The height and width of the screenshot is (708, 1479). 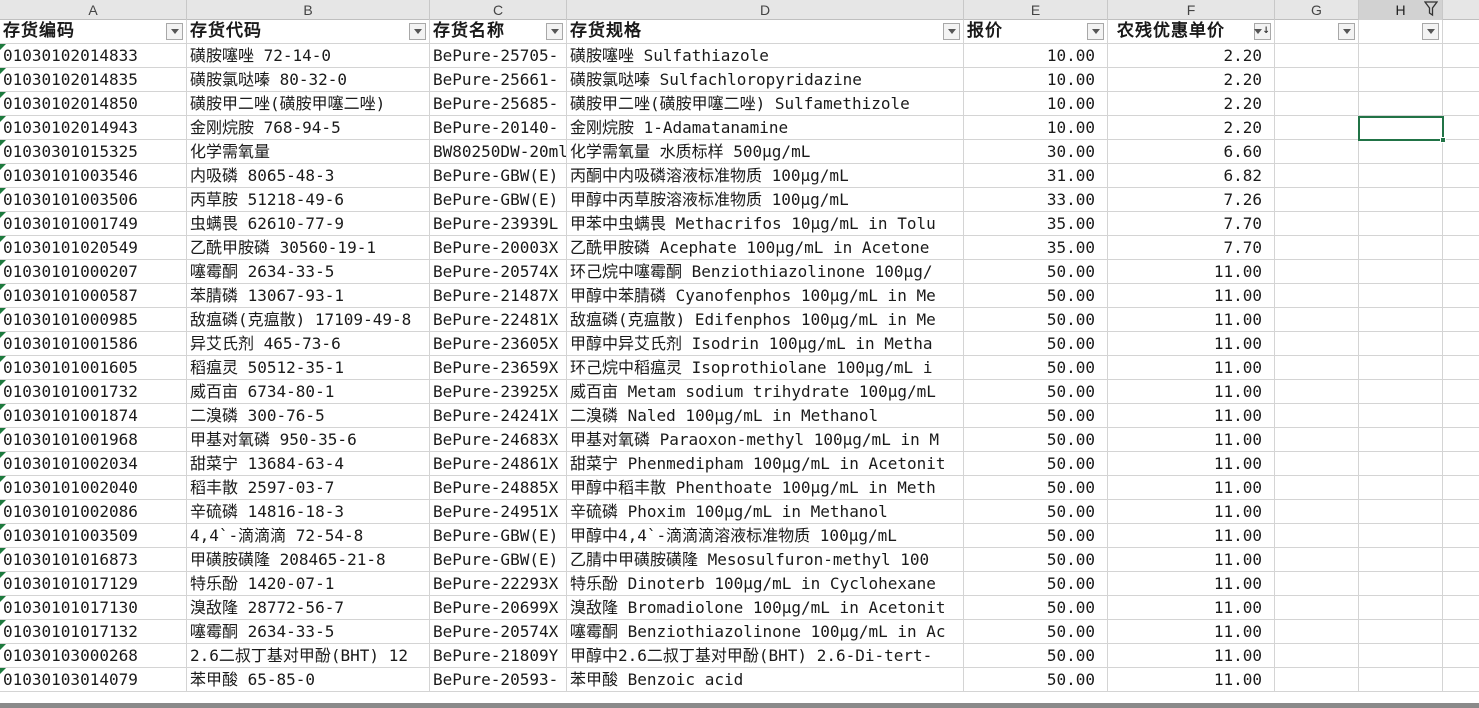 I want to click on cell-quote-price: 35.00, so click(x=1036, y=248).